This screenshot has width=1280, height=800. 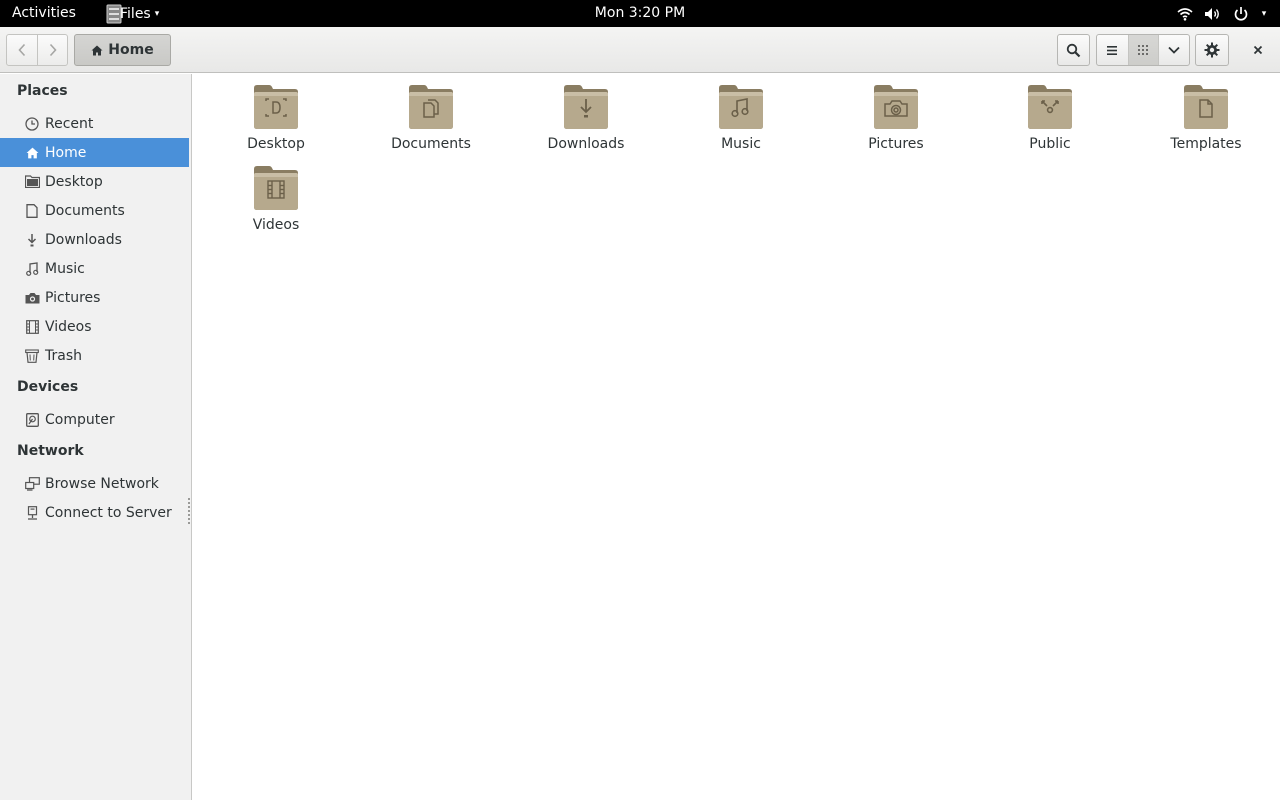 I want to click on navigation-buttons, so click(x=37, y=50).